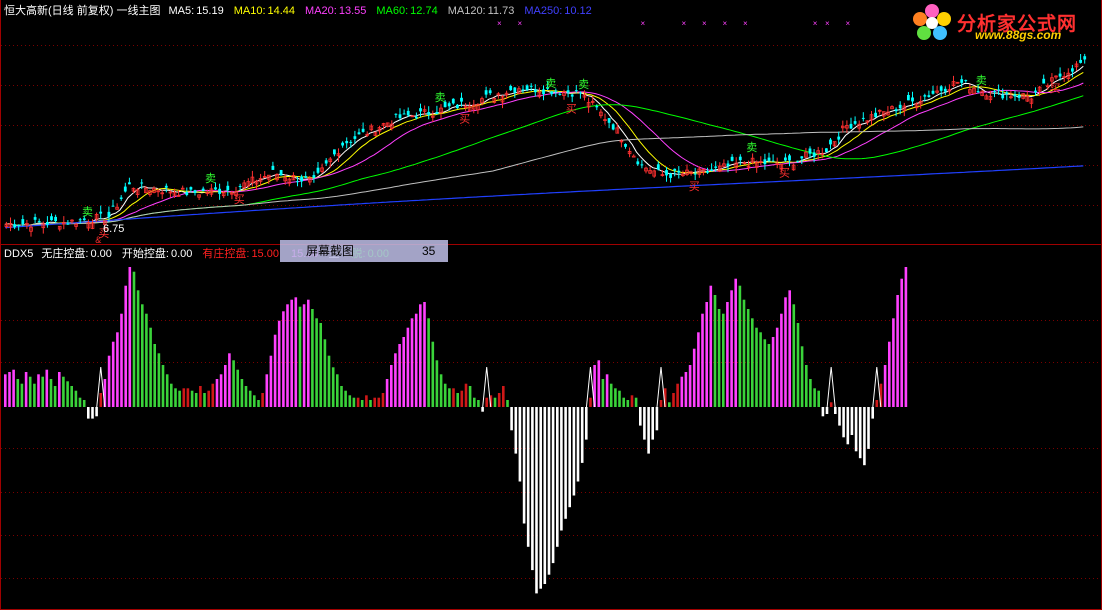 The width and height of the screenshot is (1102, 610). What do you see at coordinates (501, 11) in the screenshot?
I see `ma-legend-value: 11.73` at bounding box center [501, 11].